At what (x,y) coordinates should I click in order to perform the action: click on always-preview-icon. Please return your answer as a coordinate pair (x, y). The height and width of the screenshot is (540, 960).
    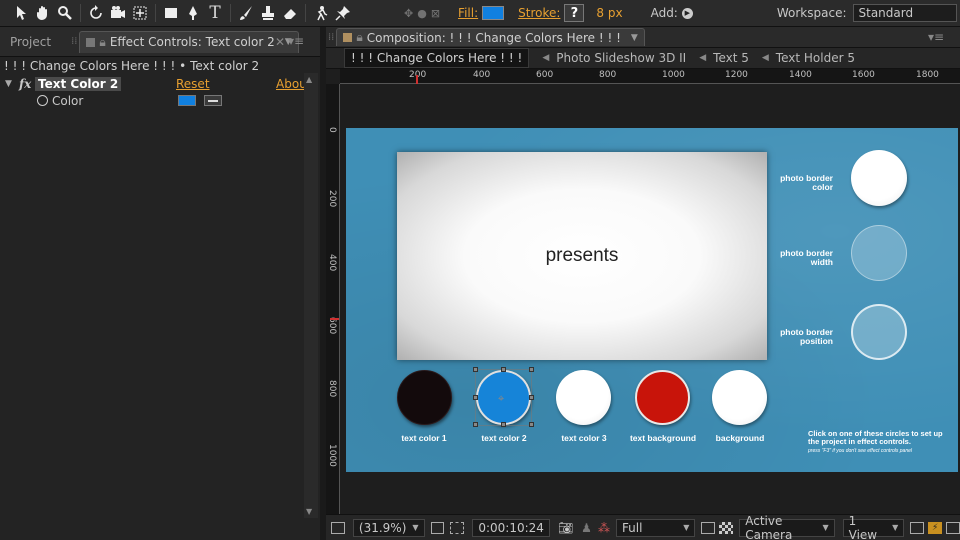
    Looking at the image, I should click on (338, 527).